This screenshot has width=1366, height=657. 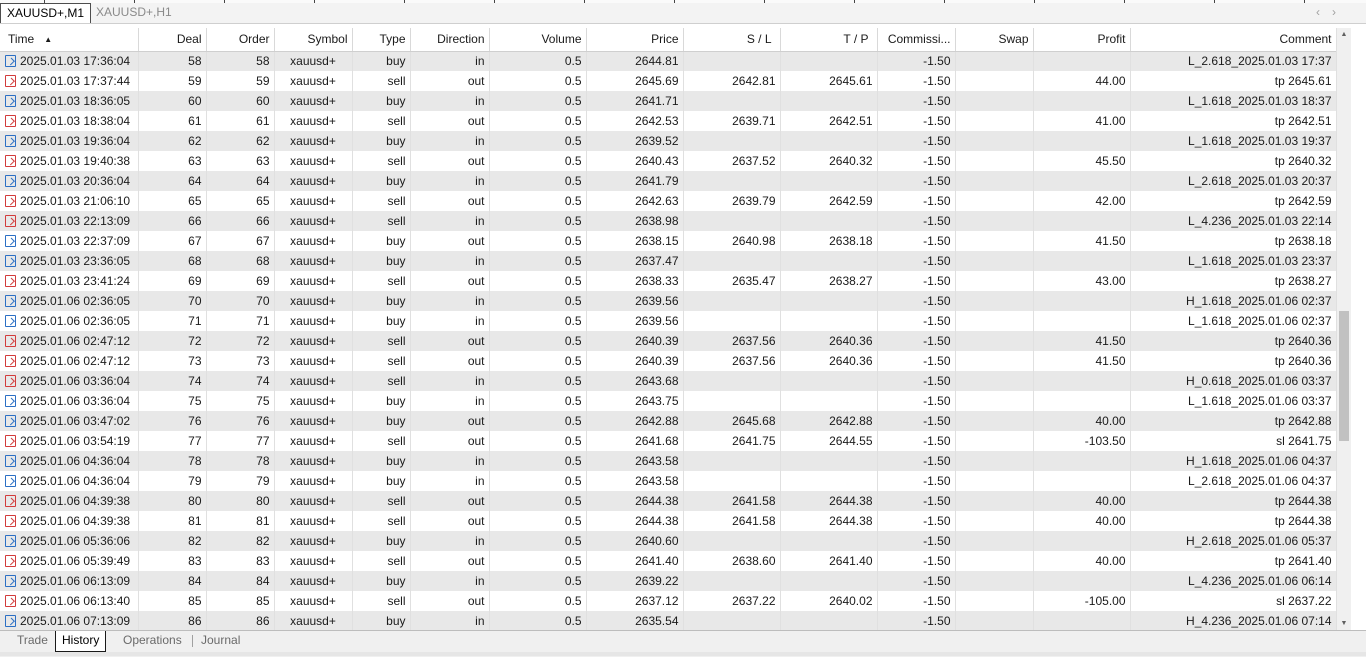 I want to click on cell-order: 80, so click(x=240, y=501).